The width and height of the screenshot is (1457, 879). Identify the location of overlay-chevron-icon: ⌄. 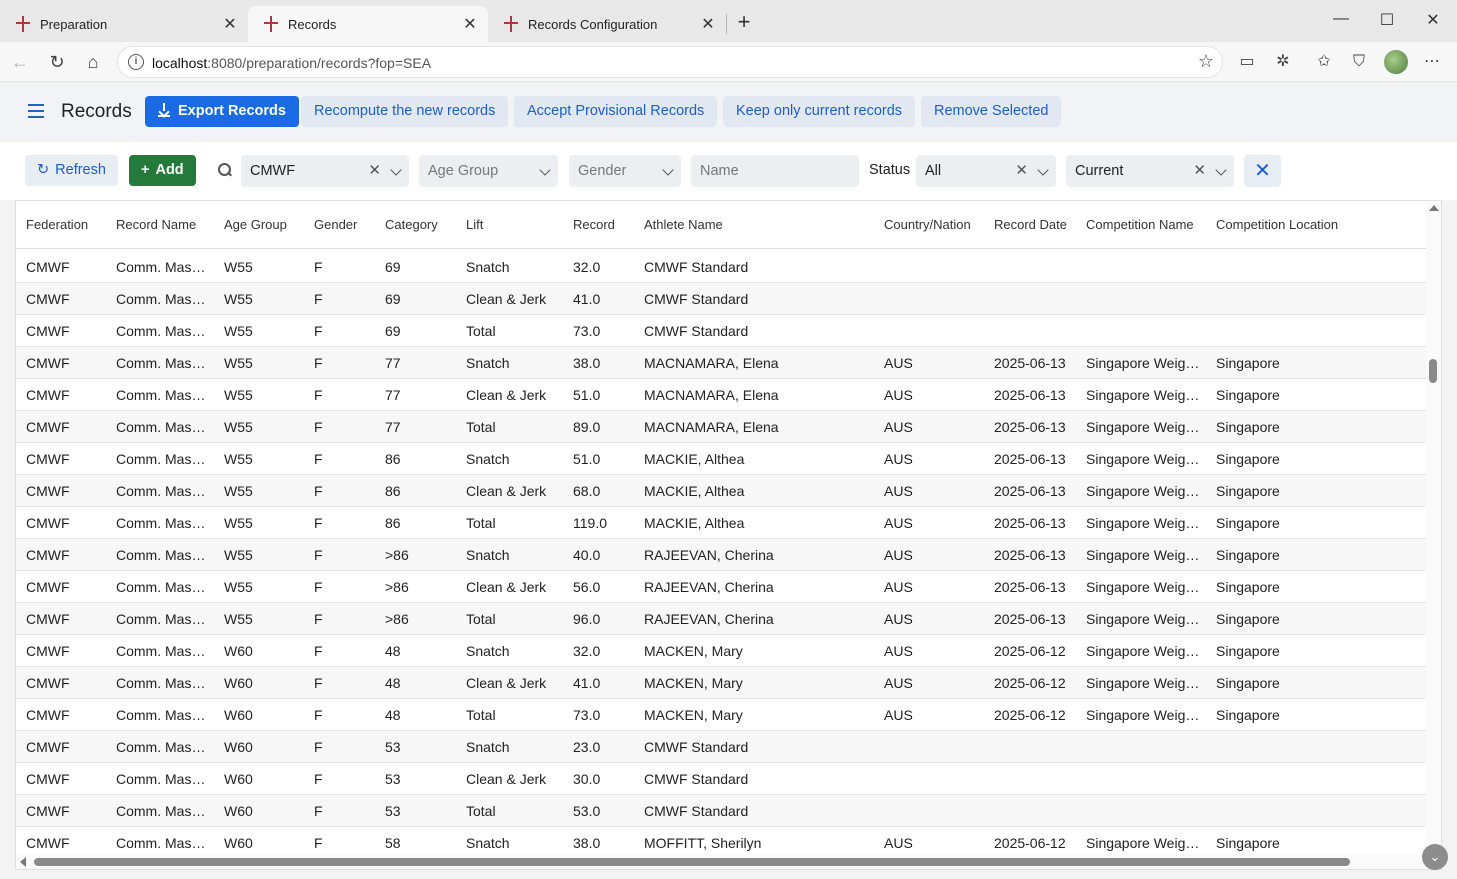
(1435, 857).